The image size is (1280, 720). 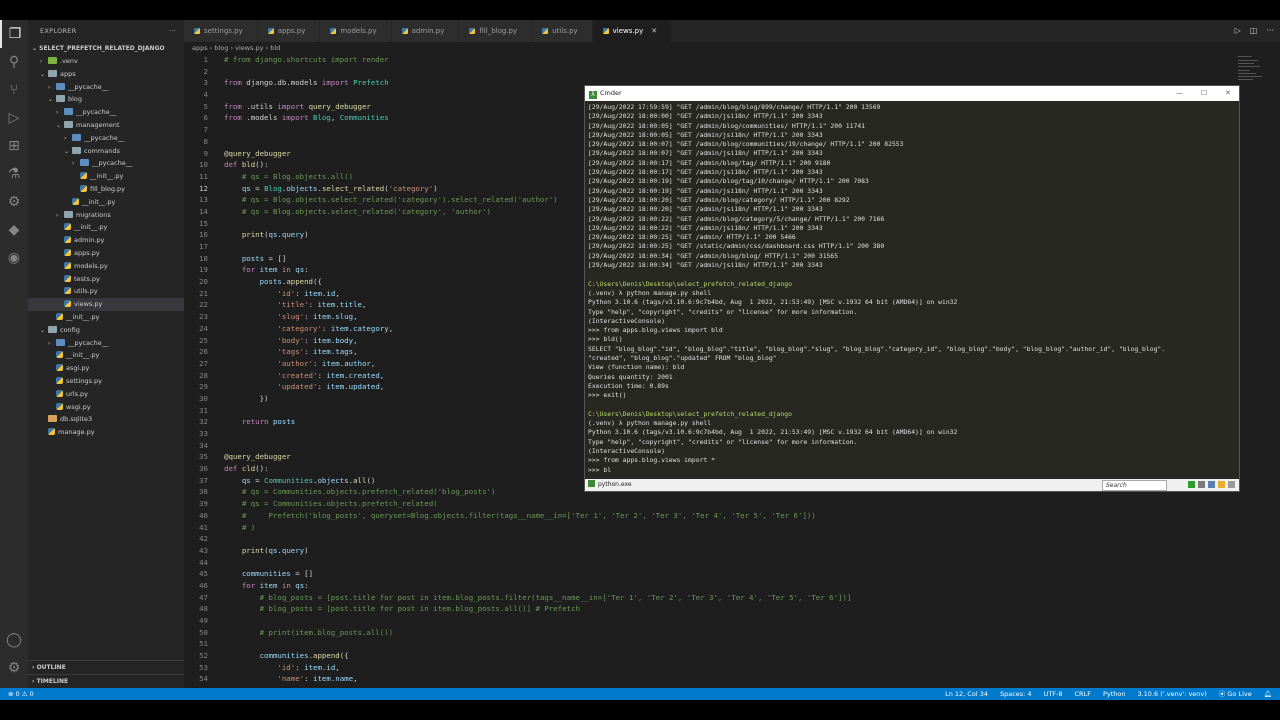 I want to click on code-line: 49, so click(x=732, y=621).